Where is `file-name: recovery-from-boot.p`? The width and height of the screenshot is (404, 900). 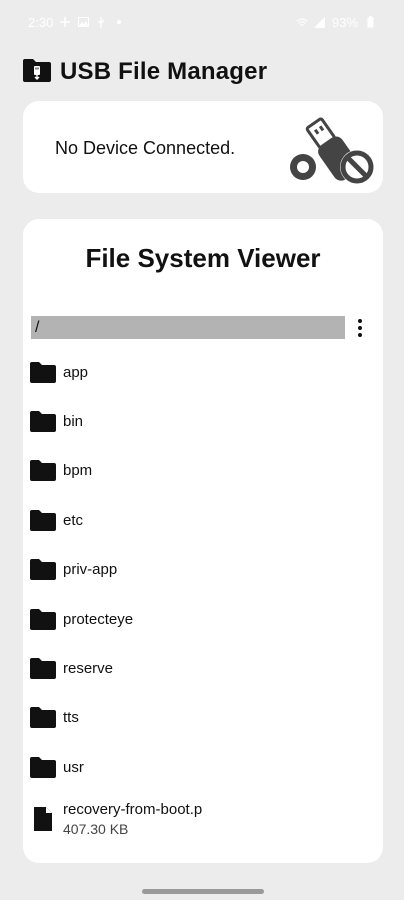
file-name: recovery-from-boot.p is located at coordinates (133, 809).